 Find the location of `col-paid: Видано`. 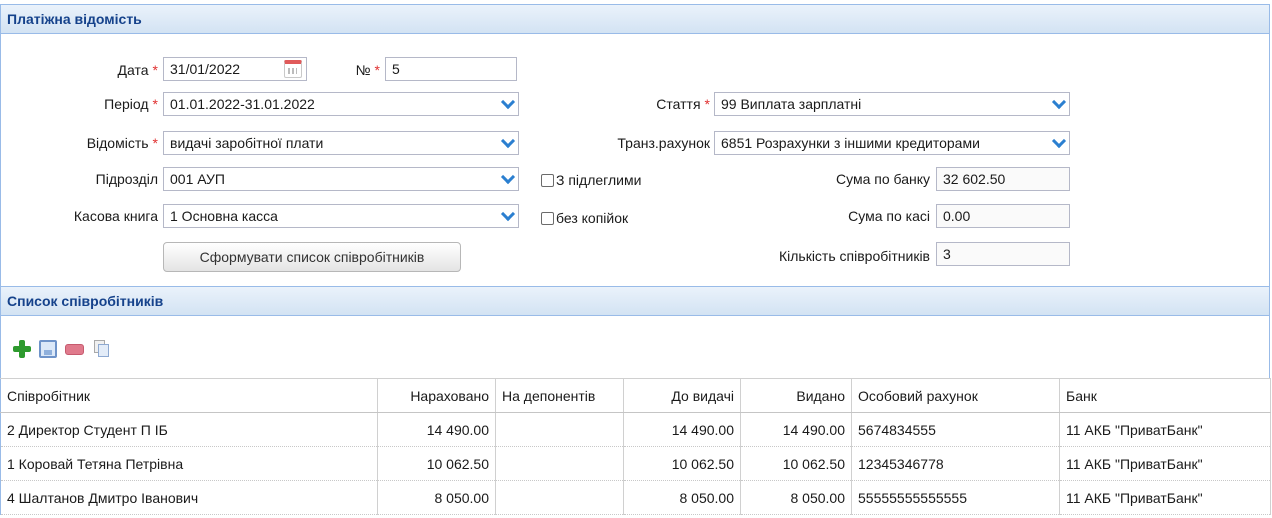

col-paid: Видано is located at coordinates (796, 395).